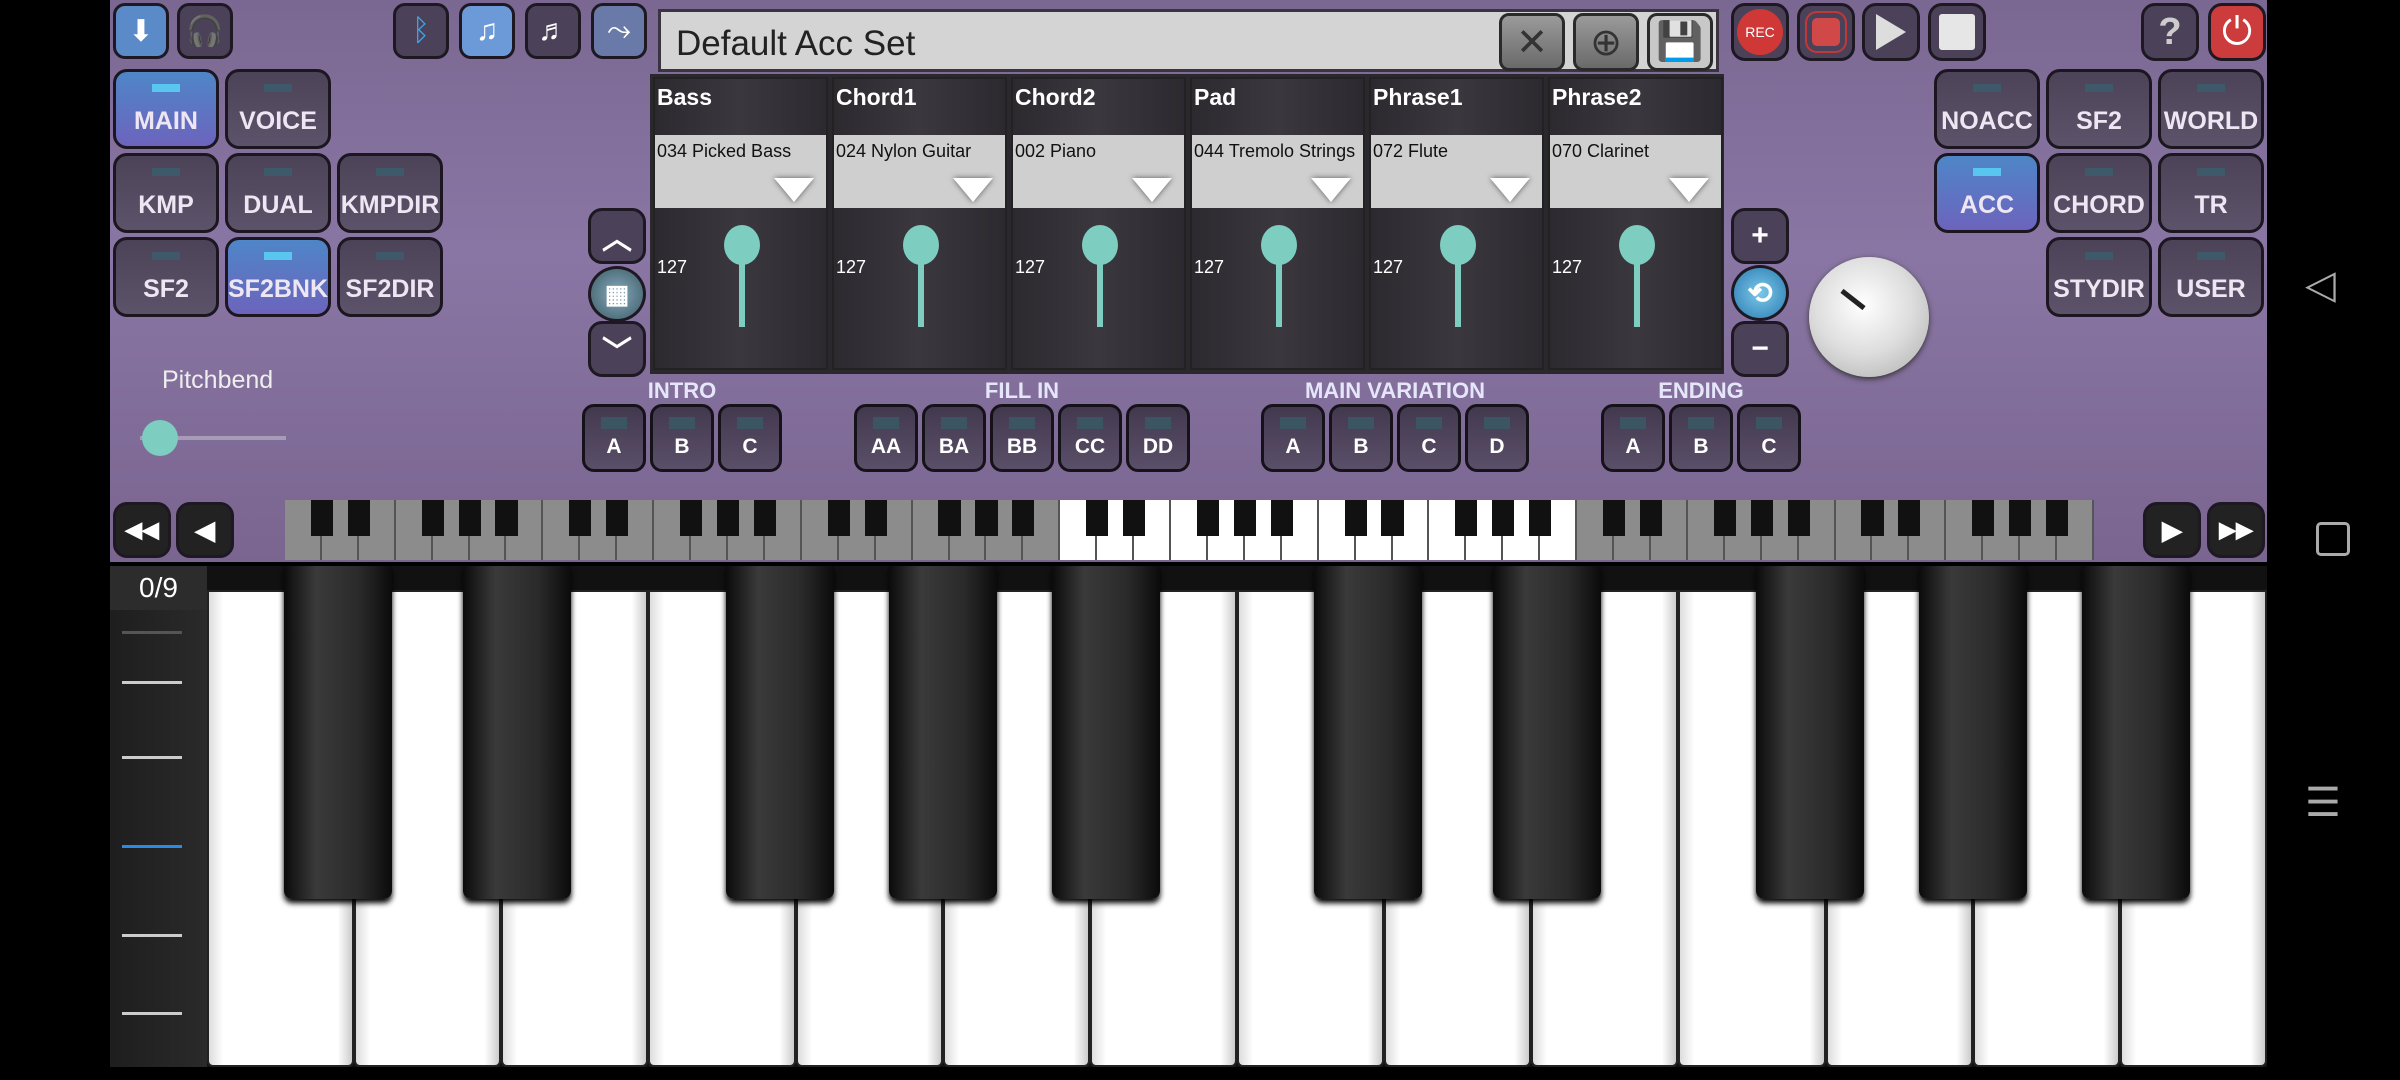 The image size is (2400, 1080). Describe the element at coordinates (617, 349) in the screenshot. I see `scroll-down-button: ﹀` at that location.